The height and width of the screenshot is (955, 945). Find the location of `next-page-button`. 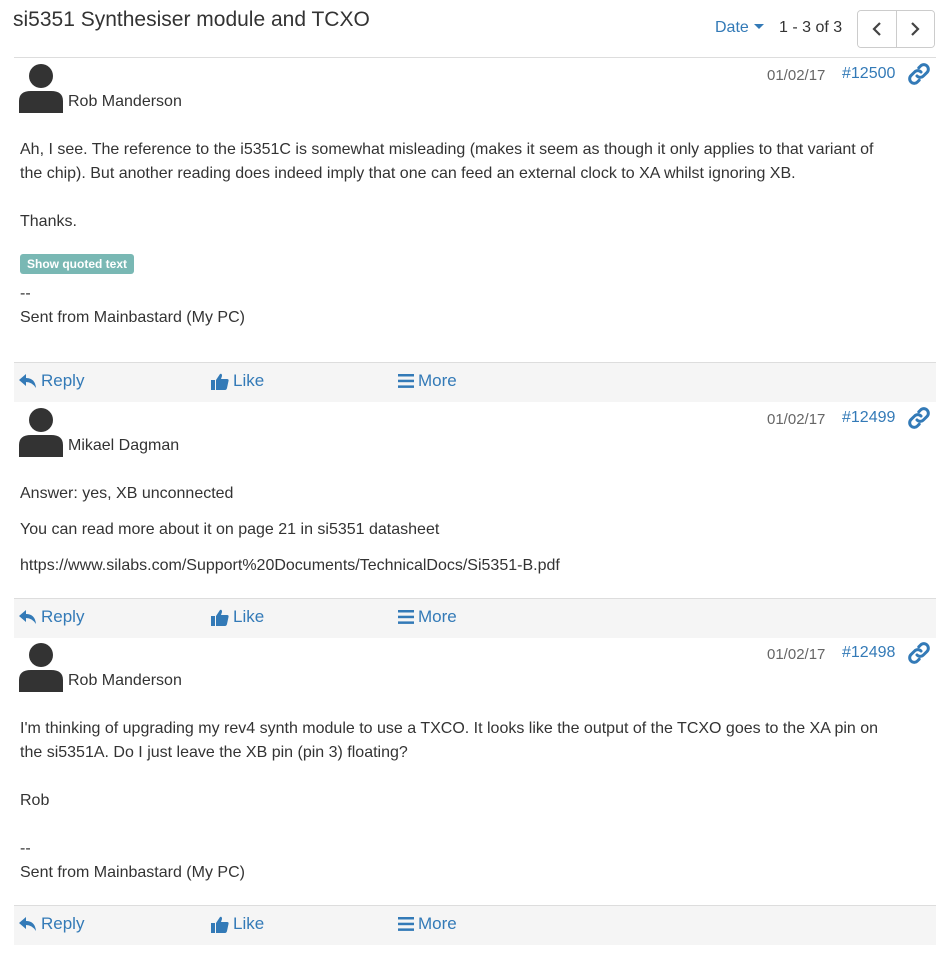

next-page-button is located at coordinates (914, 29).